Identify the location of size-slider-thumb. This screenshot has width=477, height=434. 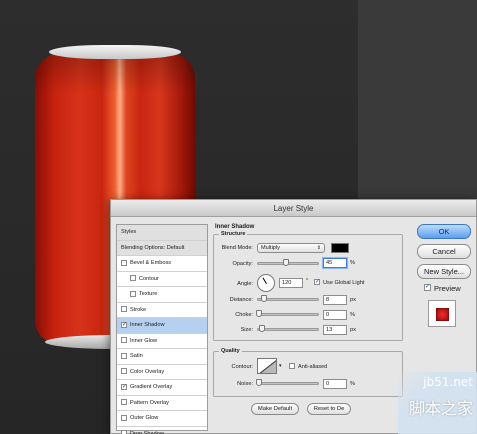
(262, 328).